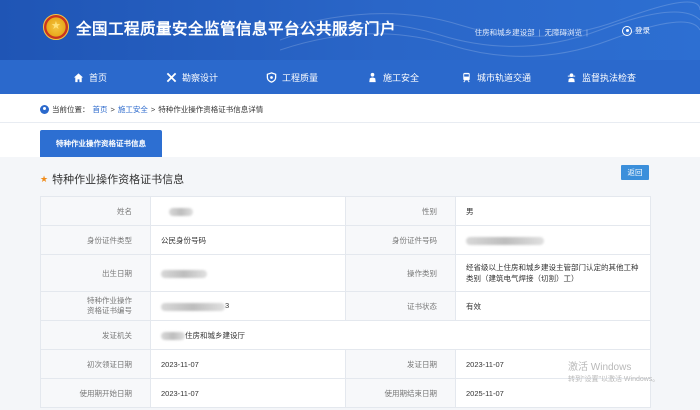 The image size is (700, 410). Describe the element at coordinates (95, 240) in the screenshot. I see `id-type-label: 身份证件类型` at that location.